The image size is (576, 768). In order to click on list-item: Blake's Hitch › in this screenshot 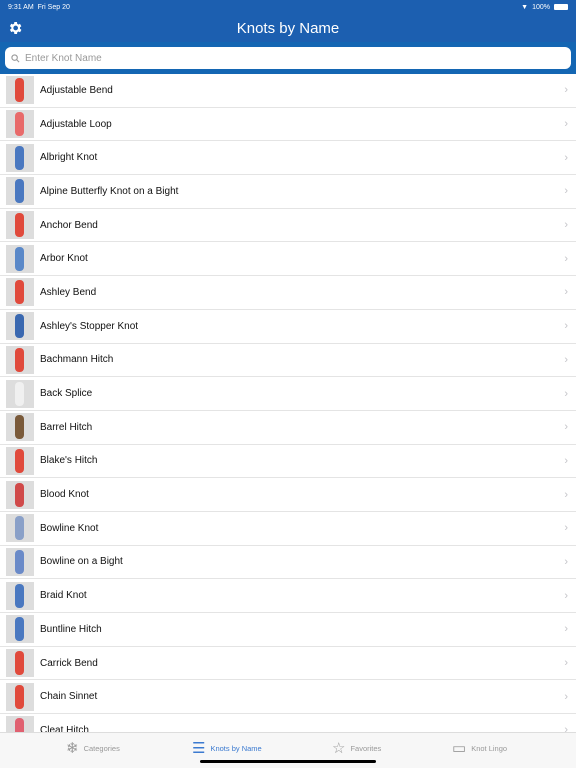, I will do `click(288, 462)`.